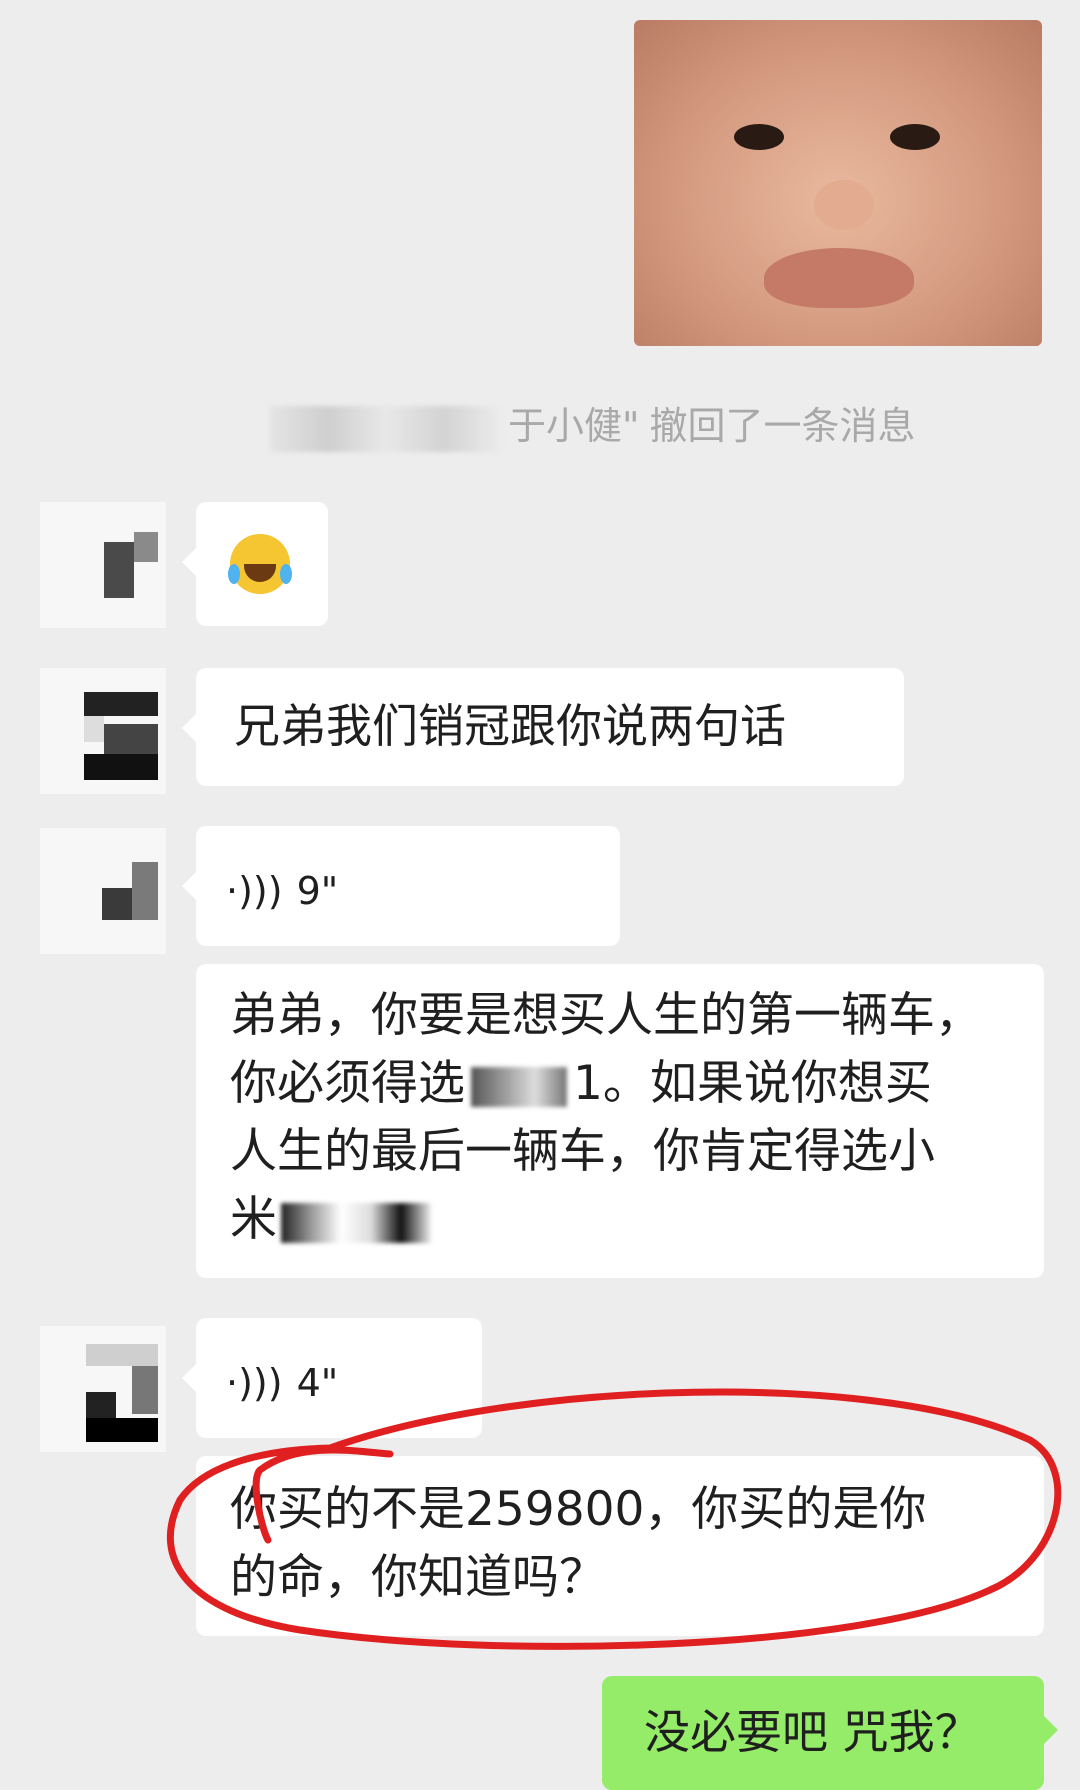 This screenshot has height=1790, width=1080. I want to click on sent-message-text: 没必要吧 咒我？, so click(812, 1732).